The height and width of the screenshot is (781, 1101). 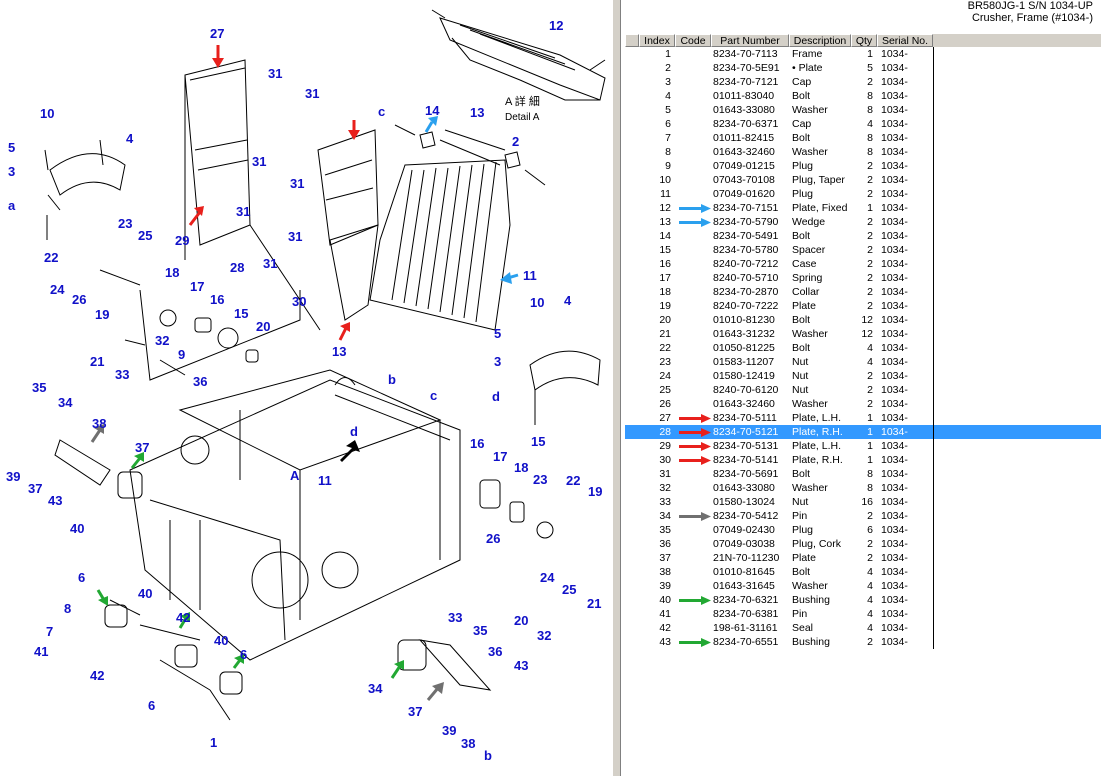 What do you see at coordinates (905, 40) in the screenshot?
I see `header-serial: Serial No.` at bounding box center [905, 40].